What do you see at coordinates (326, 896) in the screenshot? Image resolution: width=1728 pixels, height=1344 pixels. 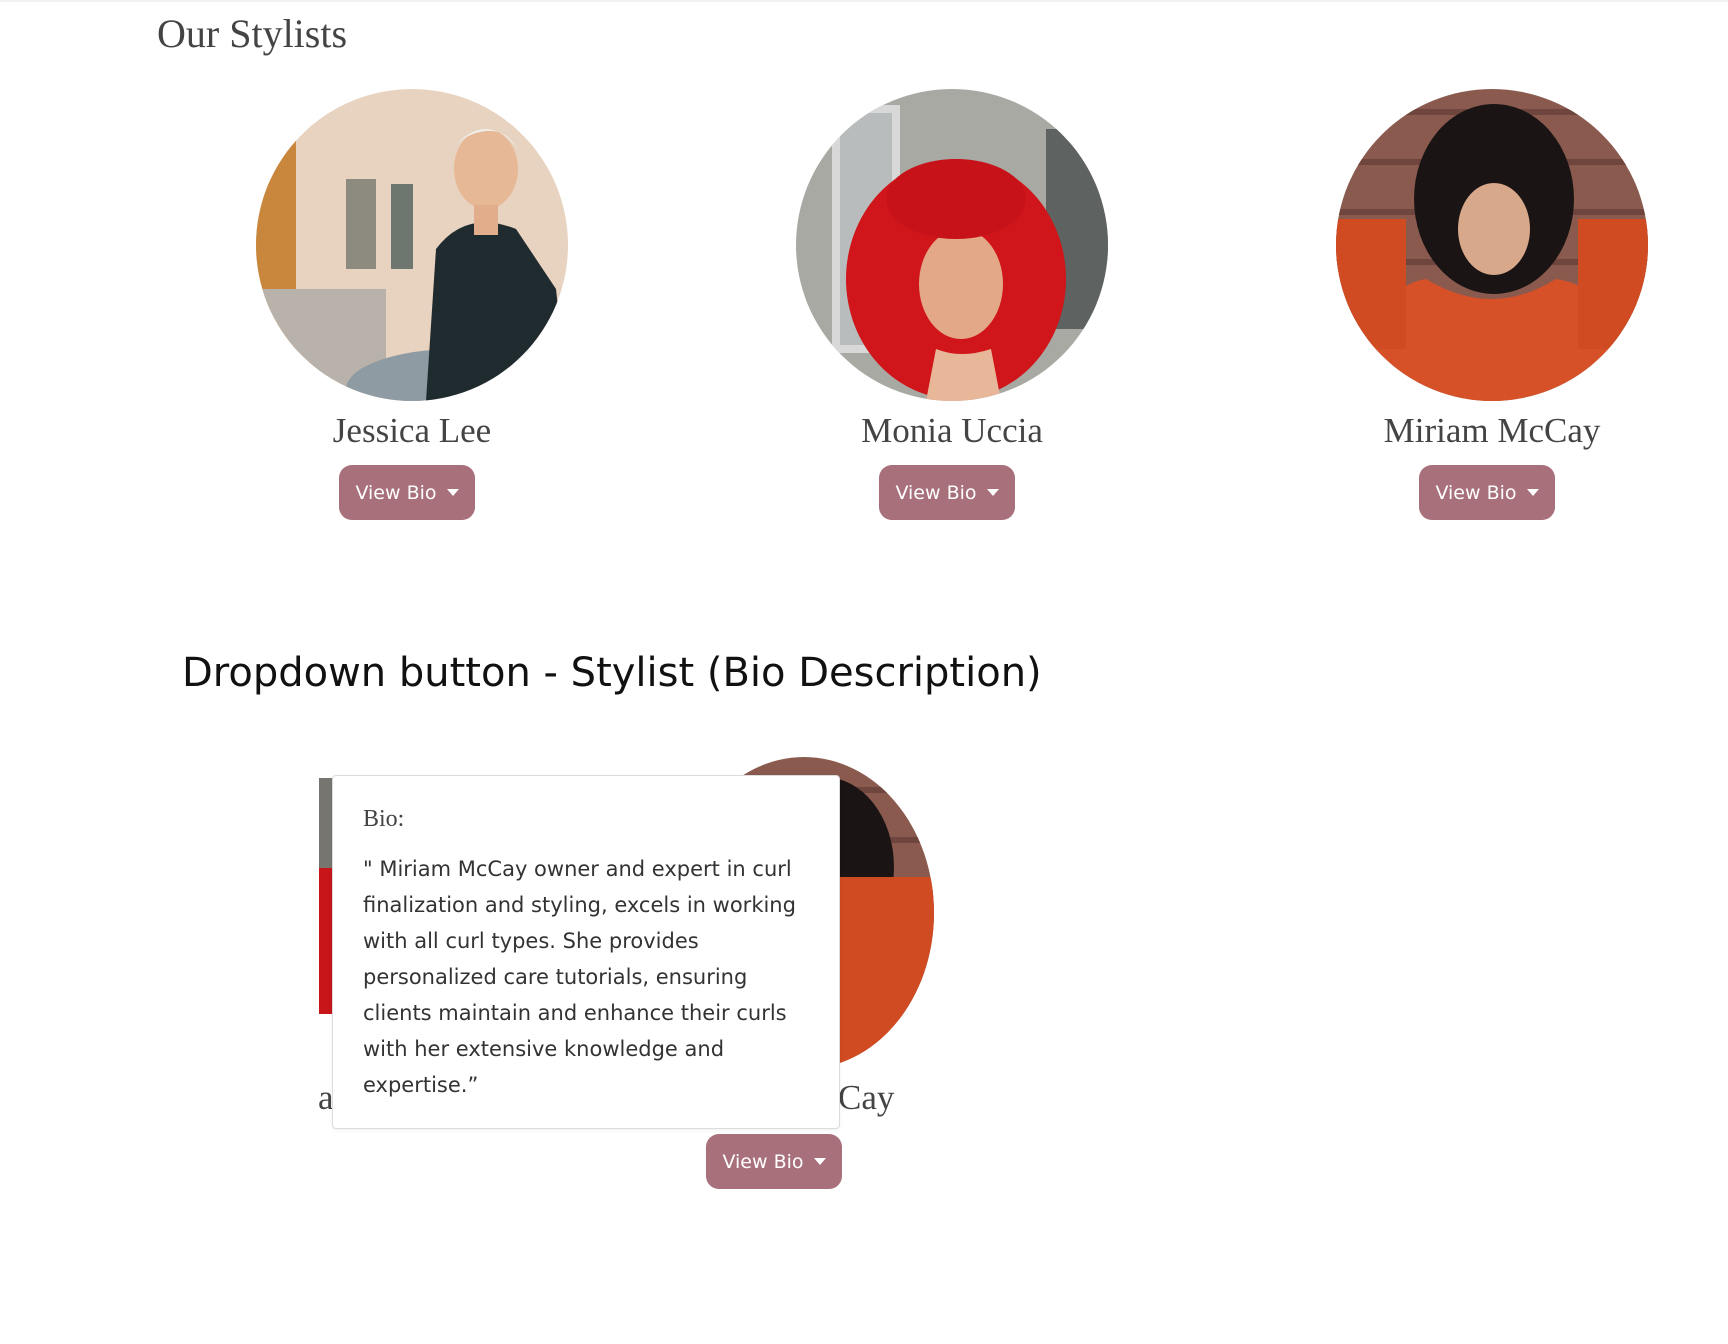 I see `stylist-photo-fragment` at bounding box center [326, 896].